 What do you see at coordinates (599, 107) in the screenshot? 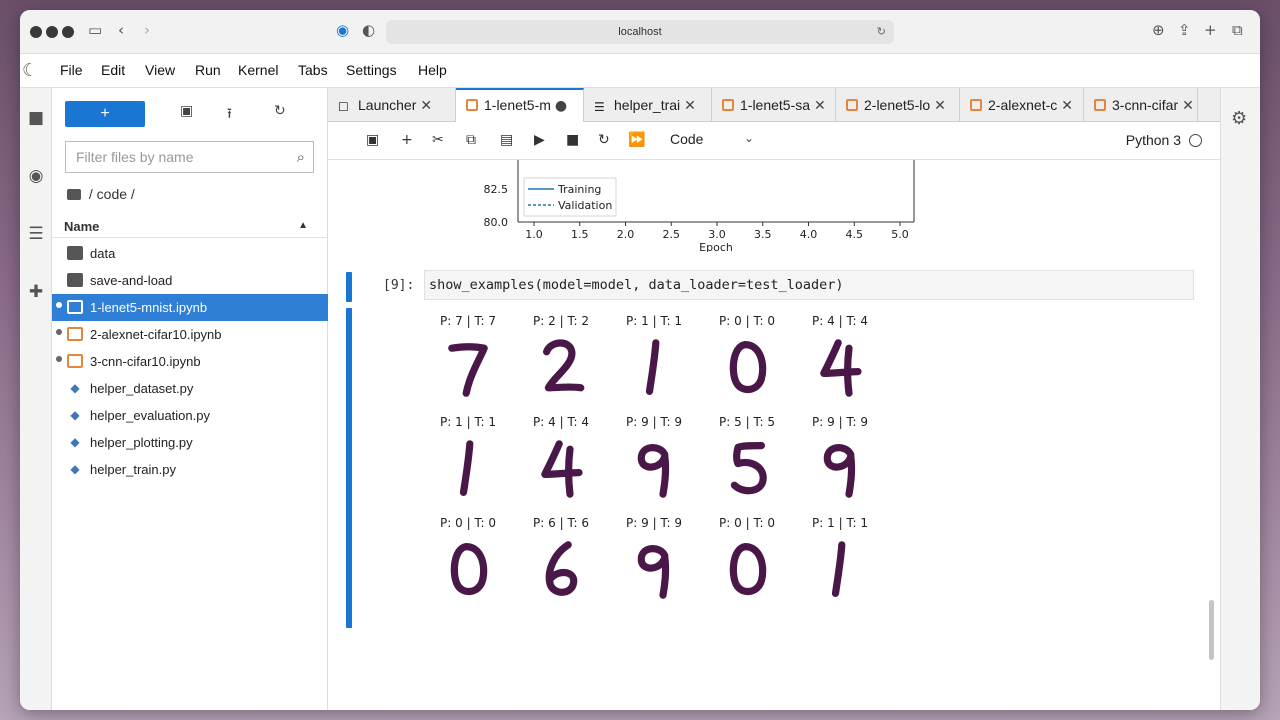
I see `text-file-icon: ☰` at bounding box center [599, 107].